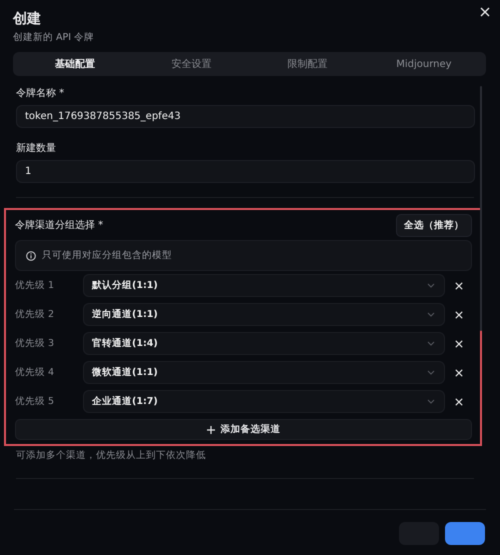  I want to click on priority-label: 优先级 3, so click(35, 343).